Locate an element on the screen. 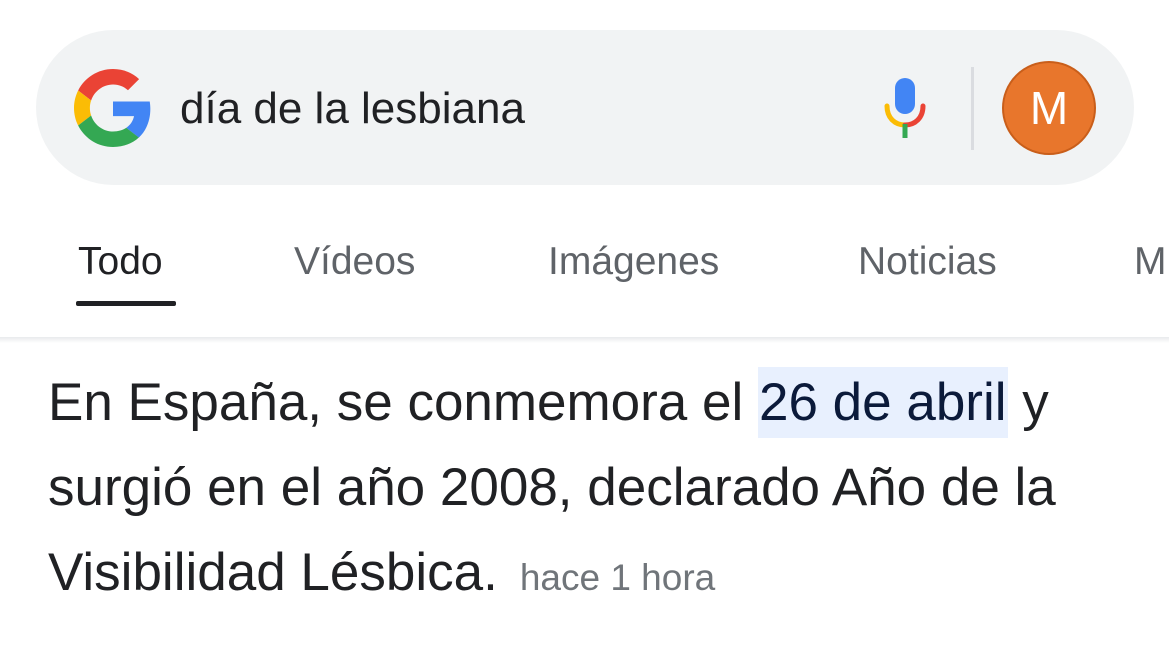  answer-highlight: 26 de abril is located at coordinates (883, 402).